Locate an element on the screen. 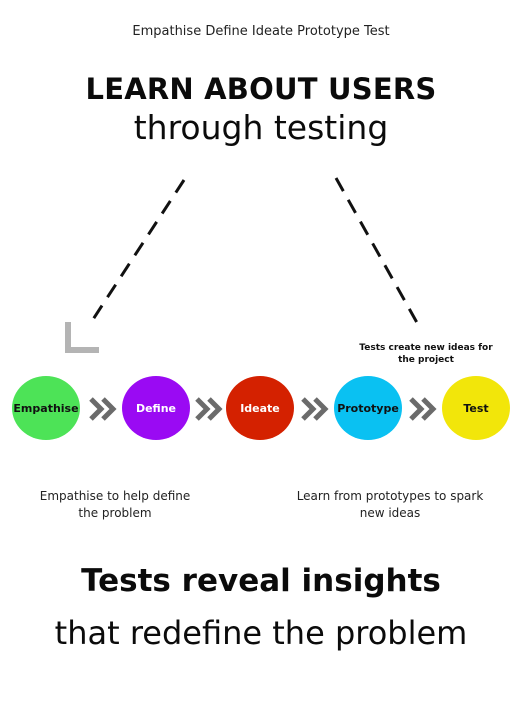  stage-test: Test is located at coordinates (476, 408).